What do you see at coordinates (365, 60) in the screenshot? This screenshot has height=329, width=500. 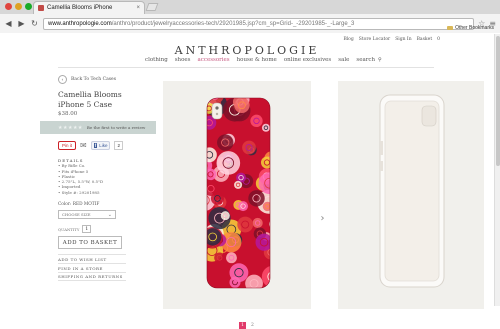 I see `nav-item-search: search` at bounding box center [365, 60].